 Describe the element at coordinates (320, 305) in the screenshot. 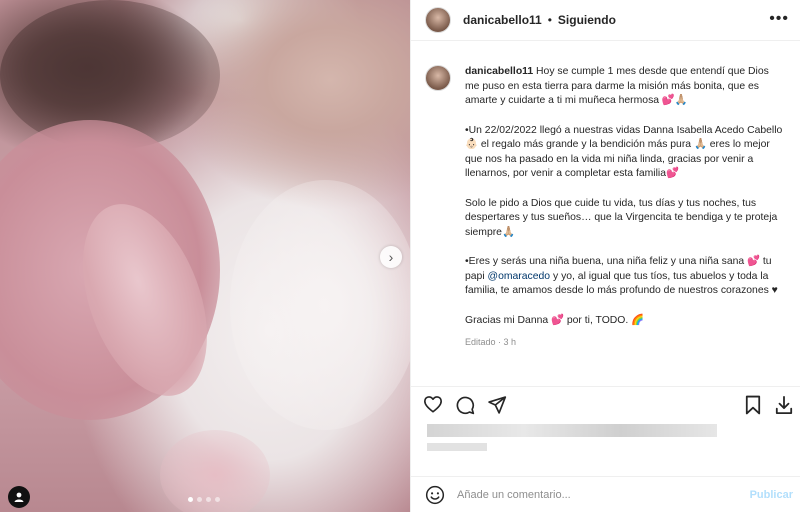

I see `photo-shape` at that location.